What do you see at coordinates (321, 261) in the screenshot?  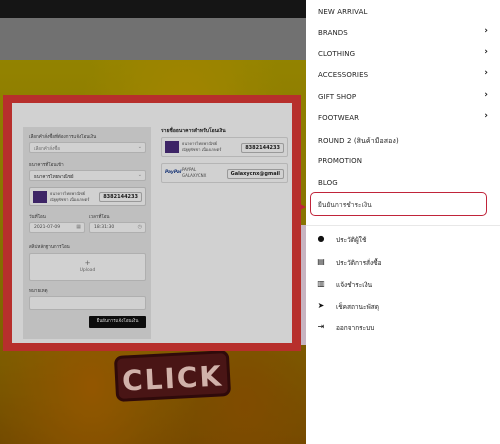 I see `document-icon: ▤` at bounding box center [321, 261].